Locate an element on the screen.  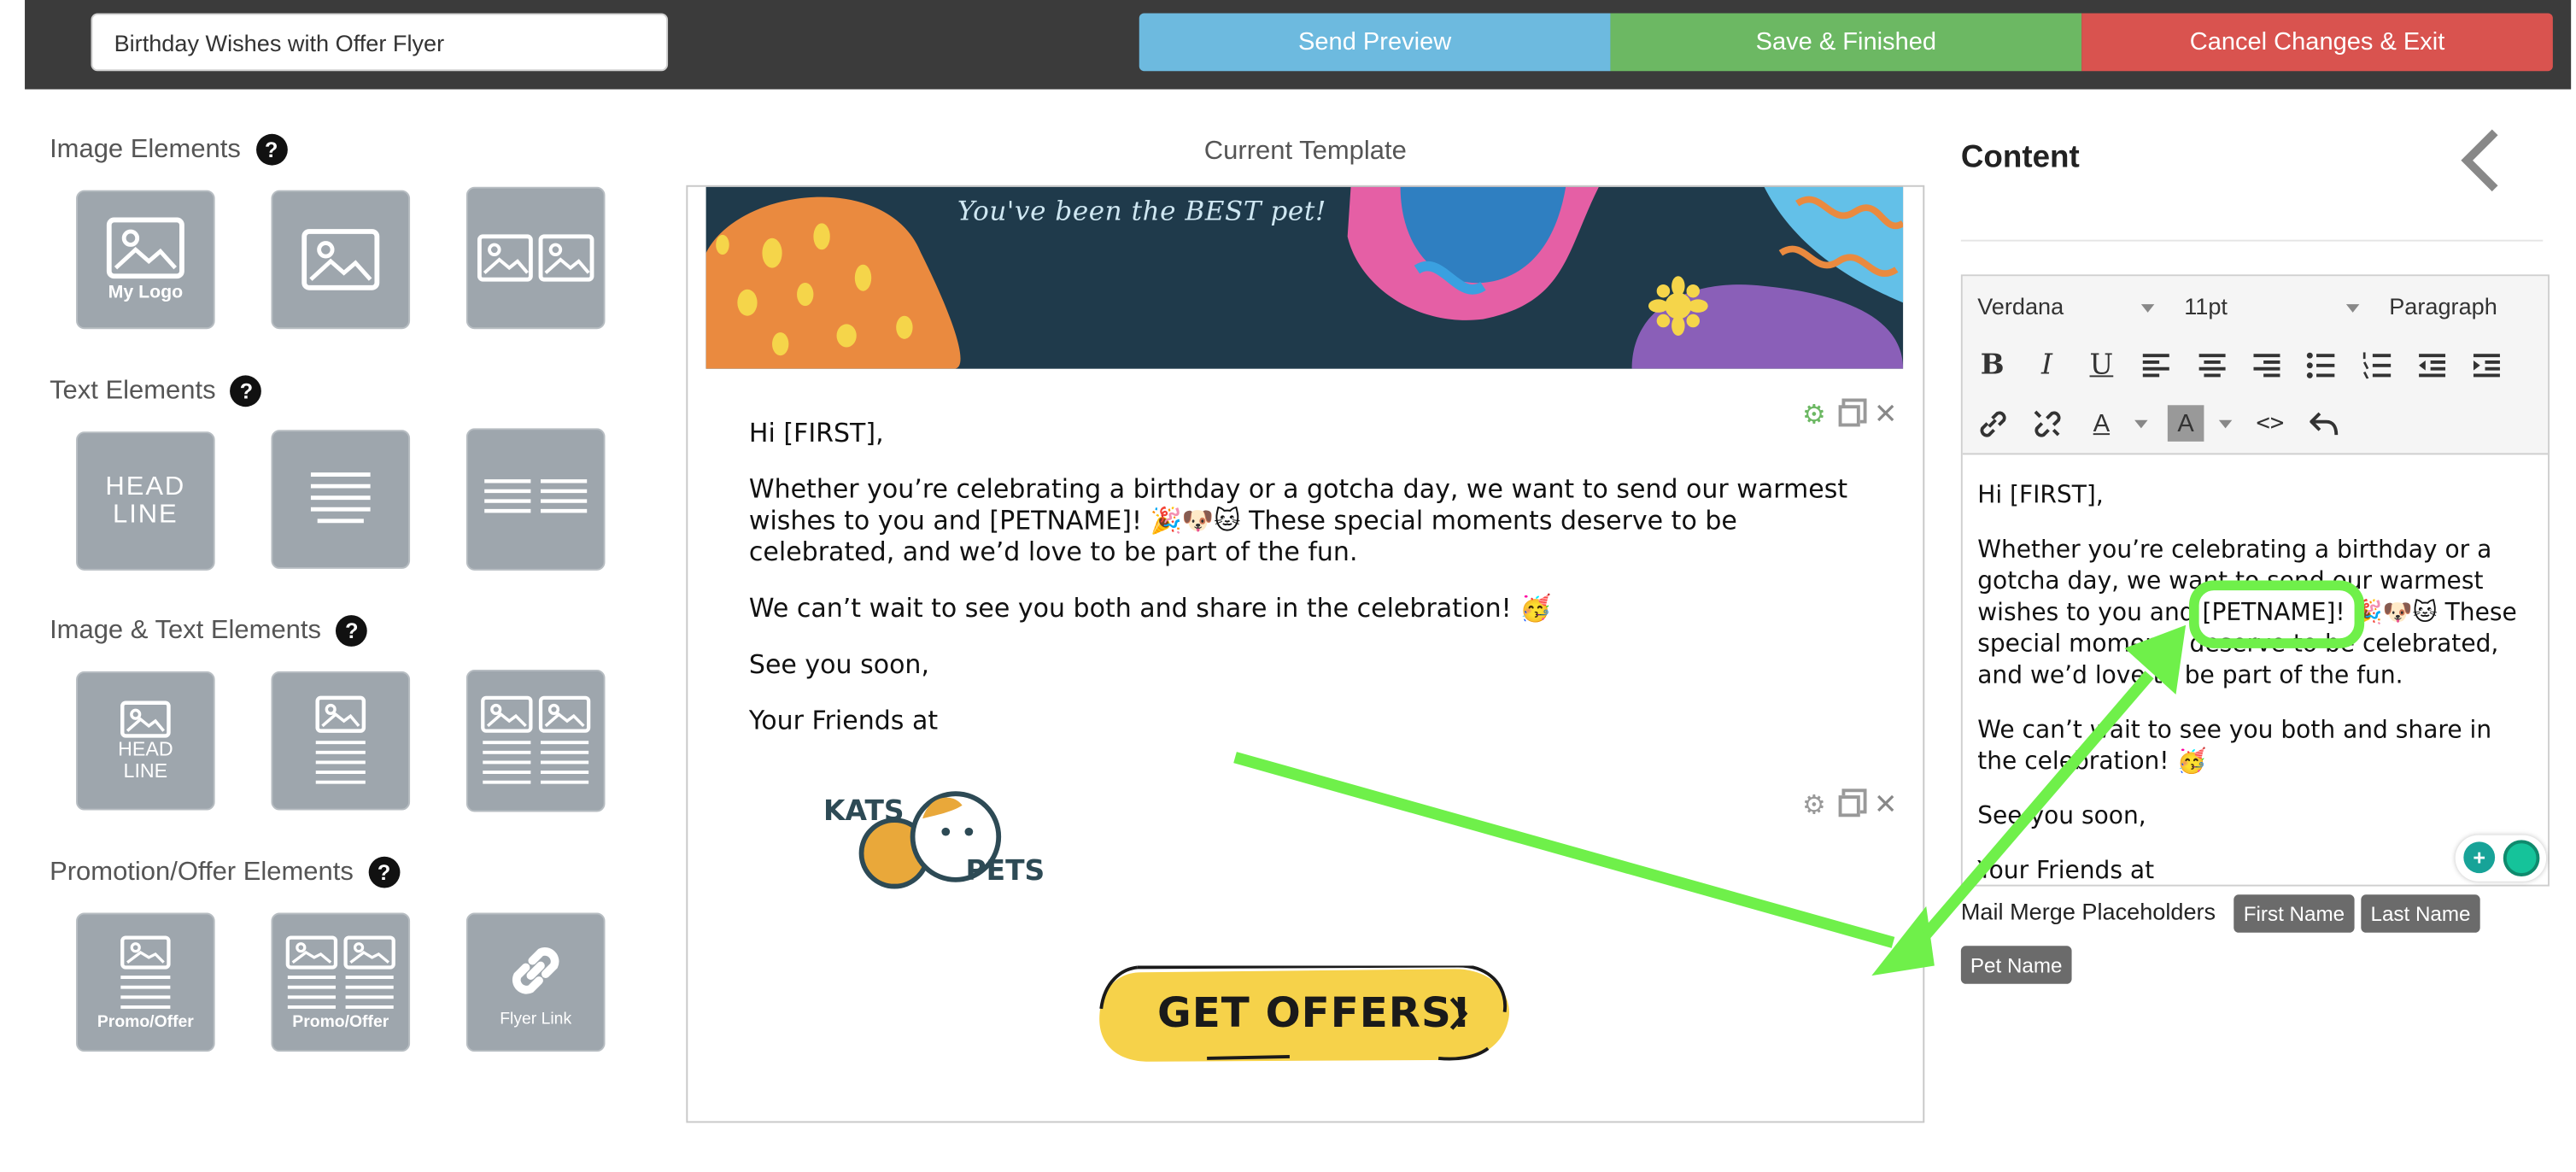
section-title-text: Image Elements is located at coordinates (145, 148).